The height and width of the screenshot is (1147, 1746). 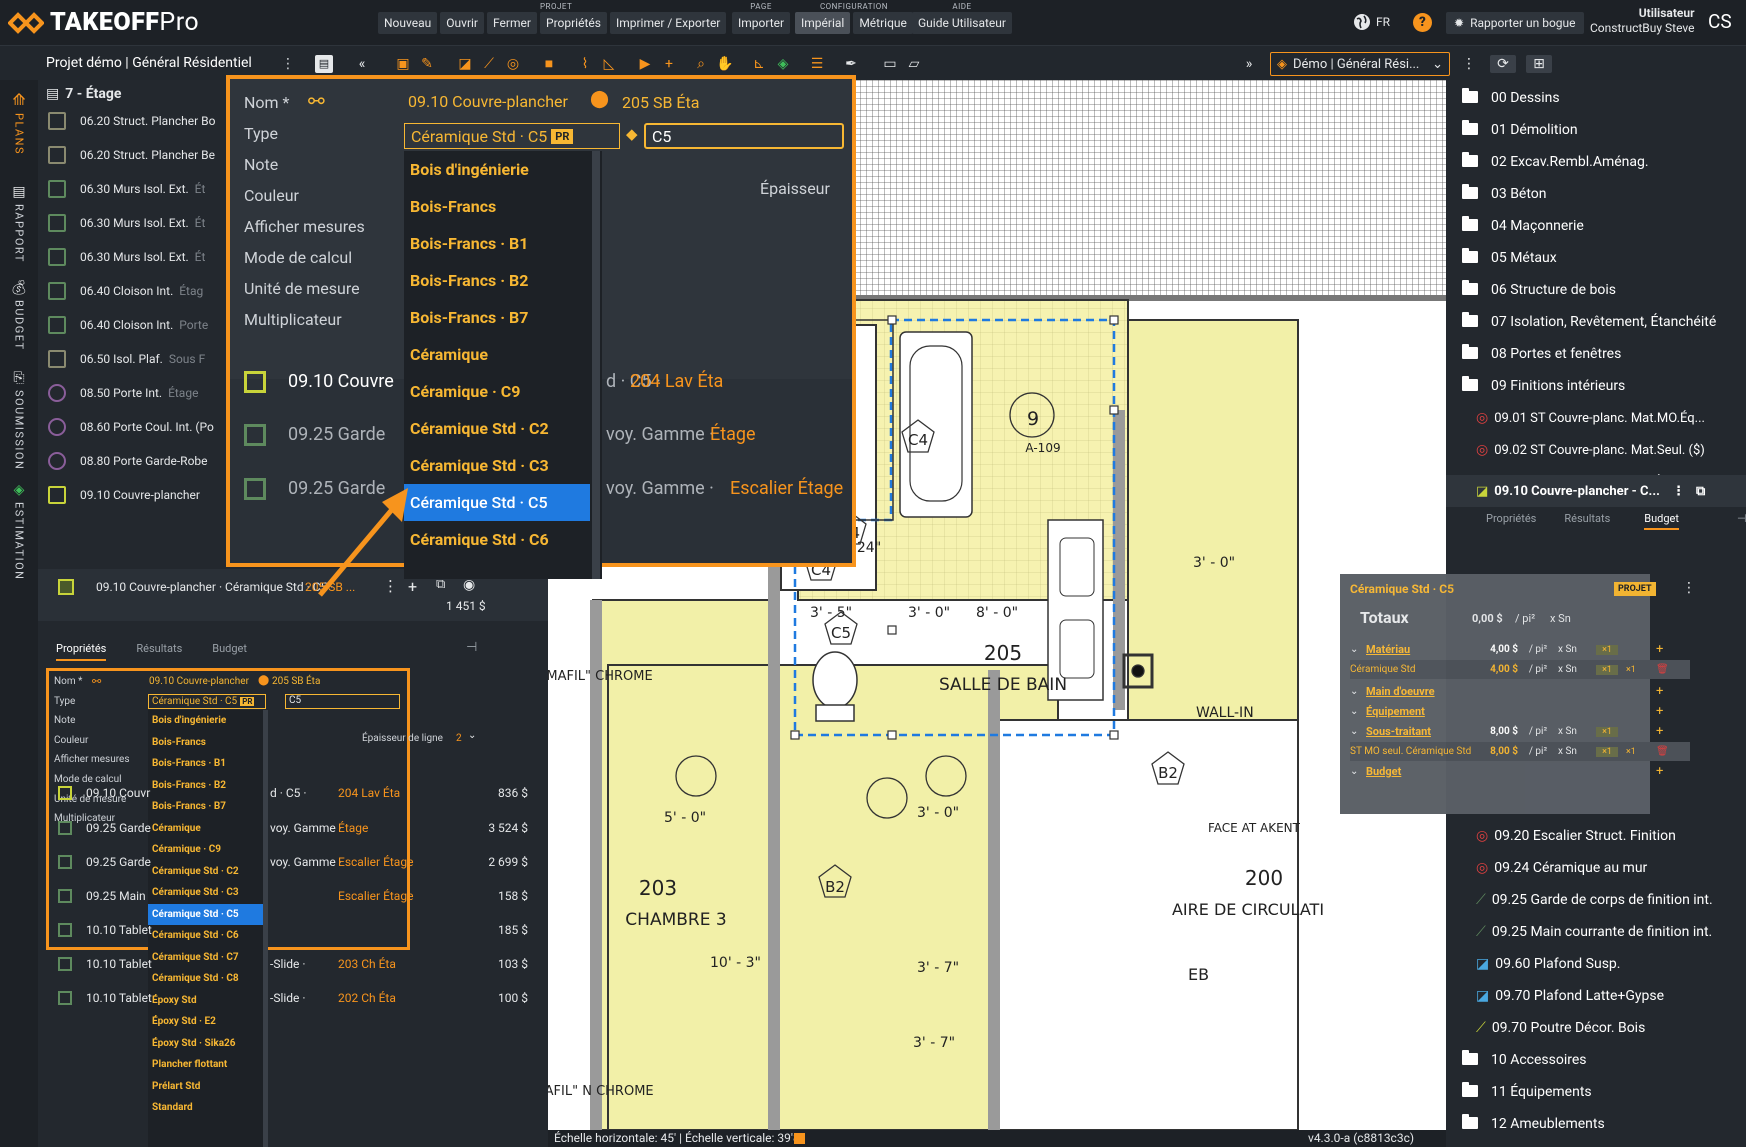 I want to click on folder-item: 07 Isolation, Revêtement, Étanchéité, so click(x=1596, y=322).